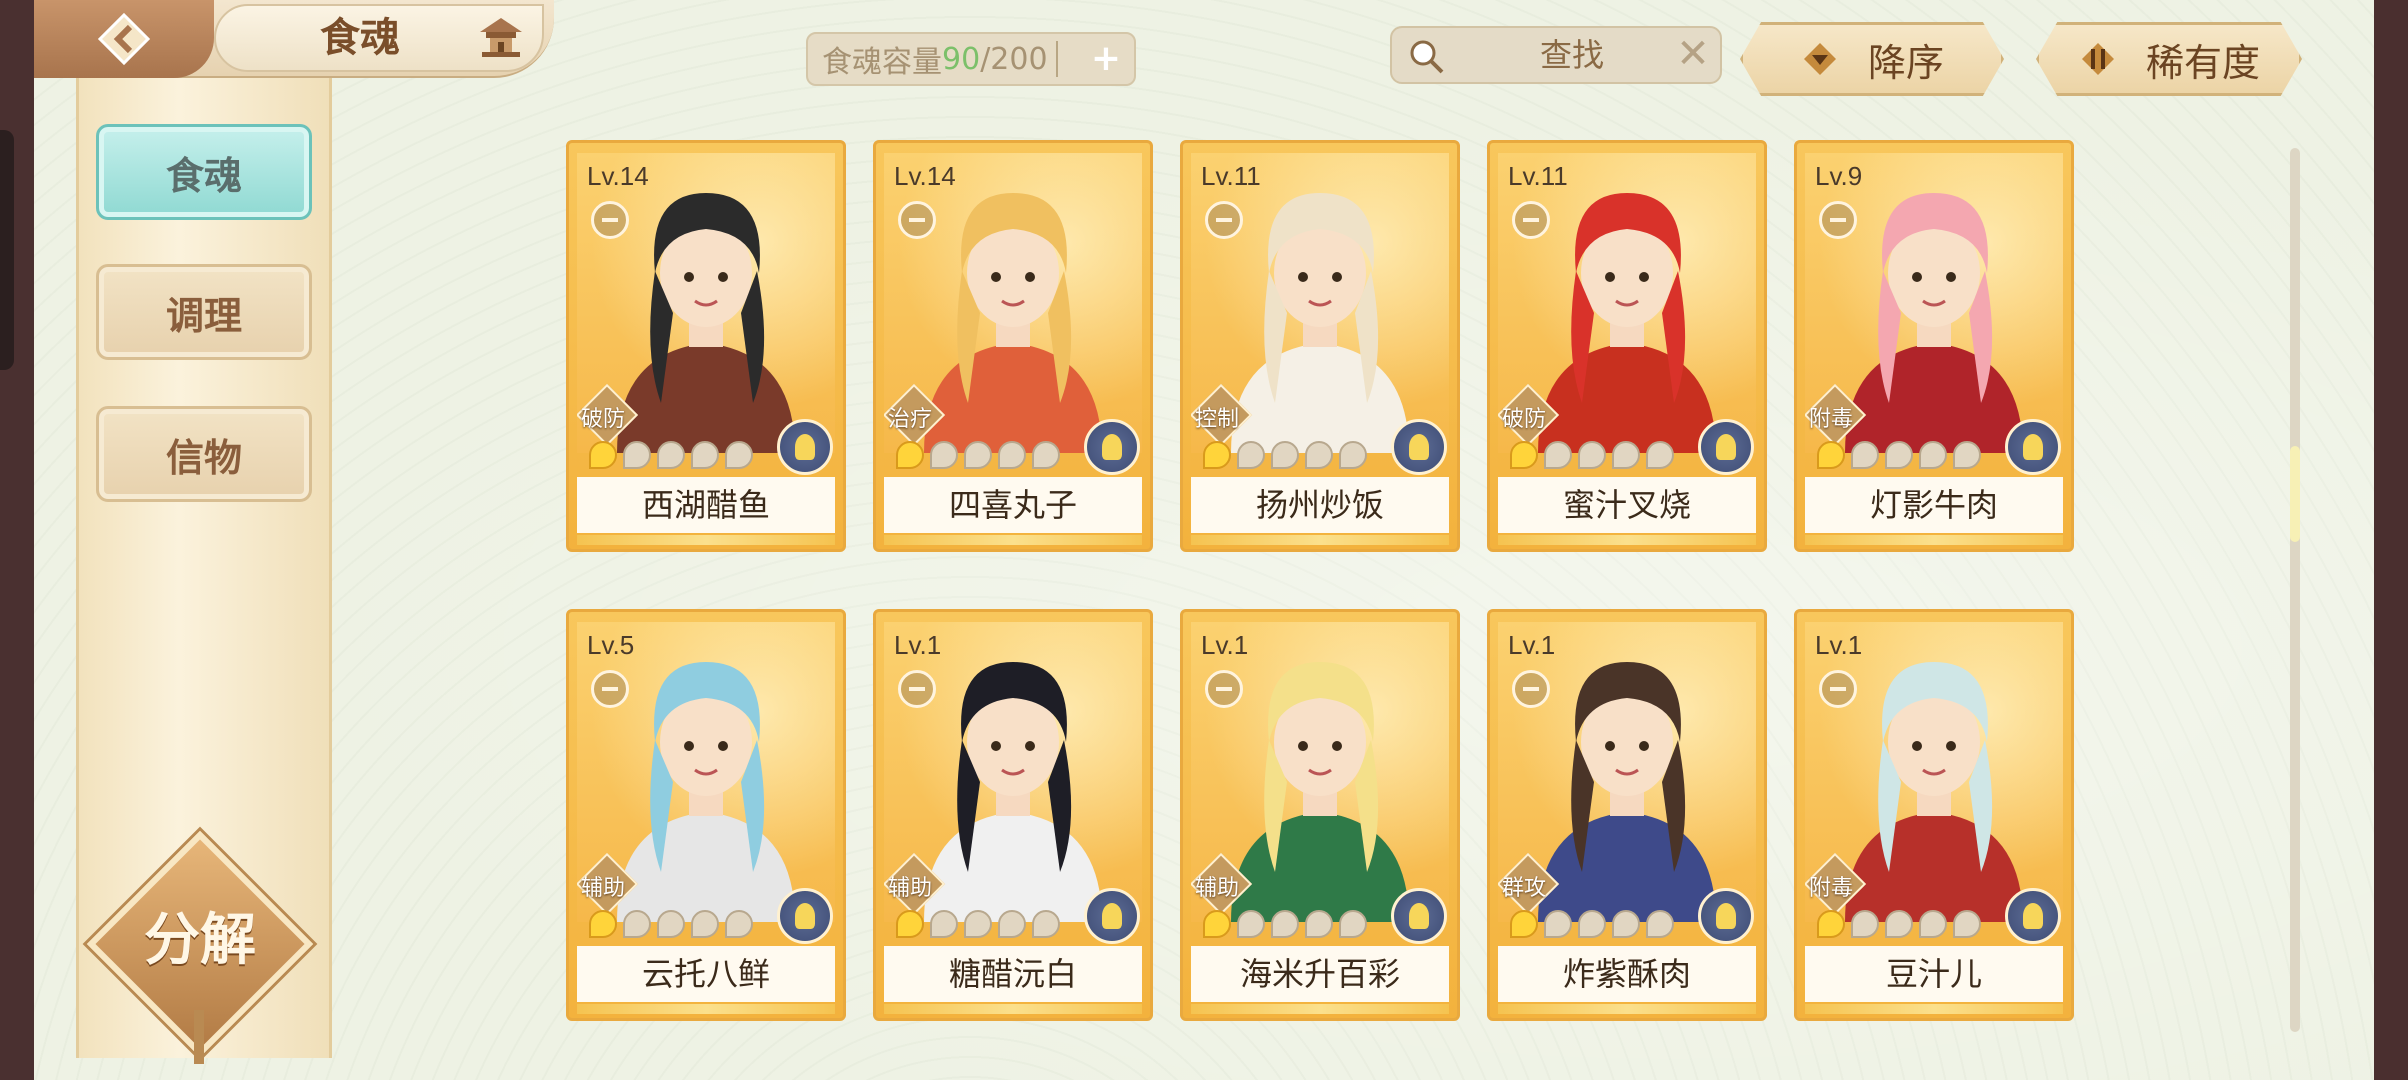 The width and height of the screenshot is (2408, 1080). Describe the element at coordinates (705, 974) in the screenshot. I see `character-name: 云托八鲜` at that location.